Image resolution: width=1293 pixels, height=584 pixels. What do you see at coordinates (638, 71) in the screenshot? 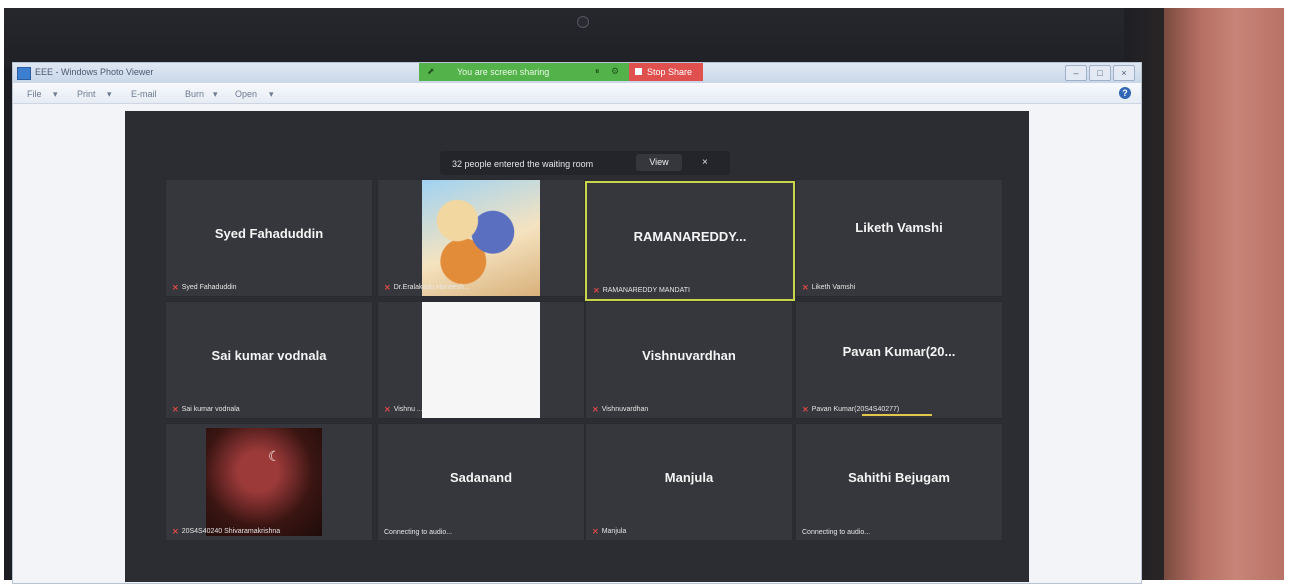
I see `stop-icon` at bounding box center [638, 71].